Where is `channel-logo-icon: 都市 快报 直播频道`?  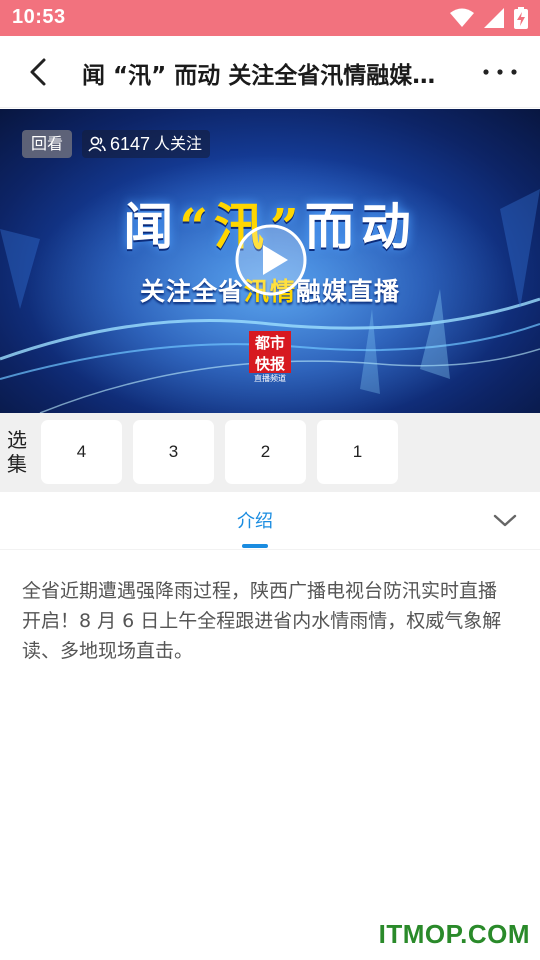
channel-logo-icon: 都市 快报 直播频道 is located at coordinates (270, 357).